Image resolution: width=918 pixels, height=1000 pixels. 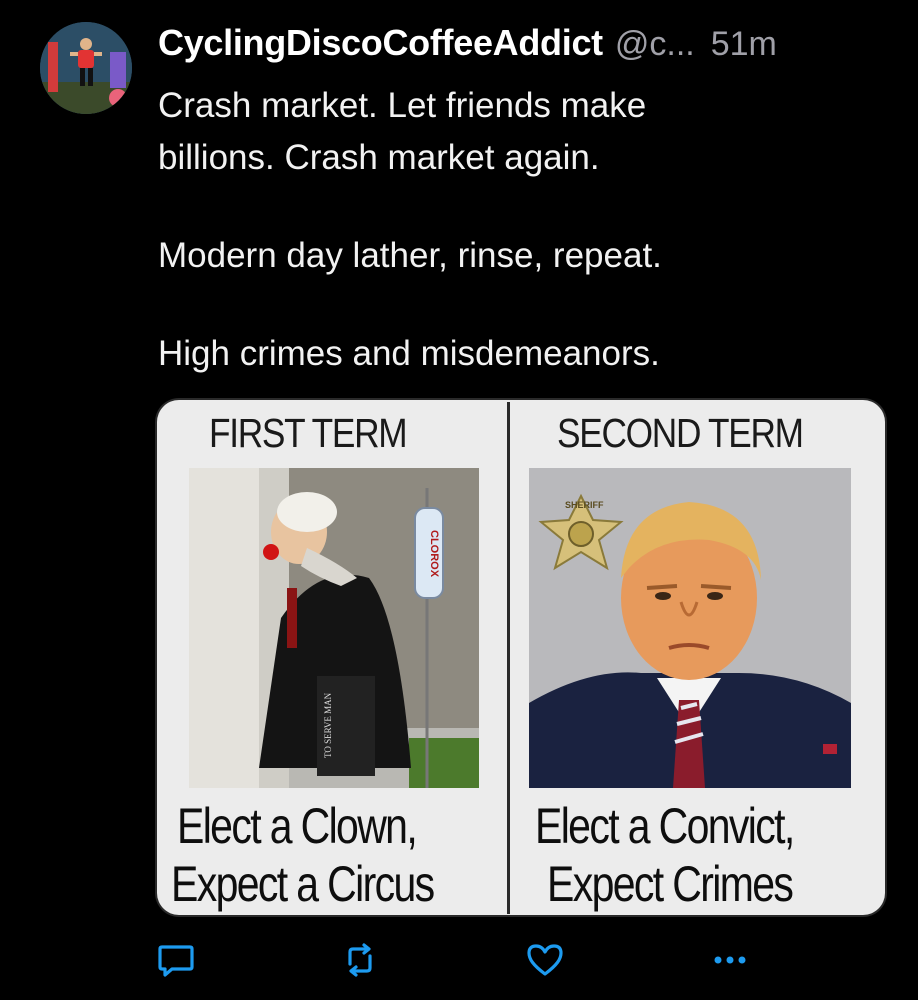 I want to click on author-avatar, so click(x=86, y=68).